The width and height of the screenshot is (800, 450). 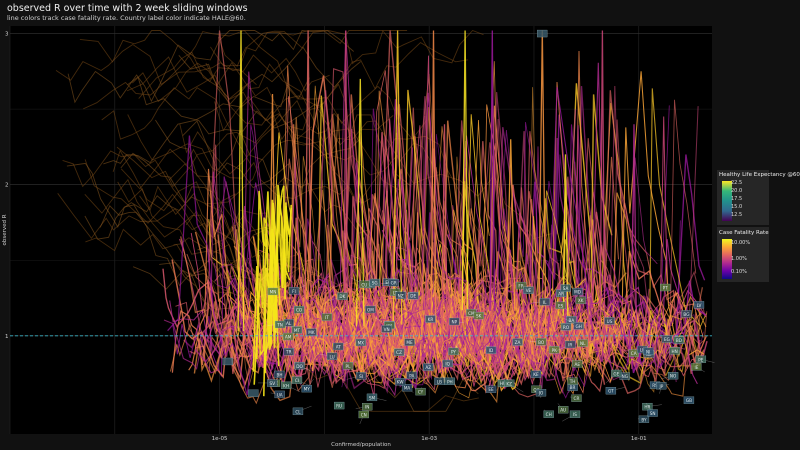 I want to click on country-label-text: MY, so click(x=307, y=389).